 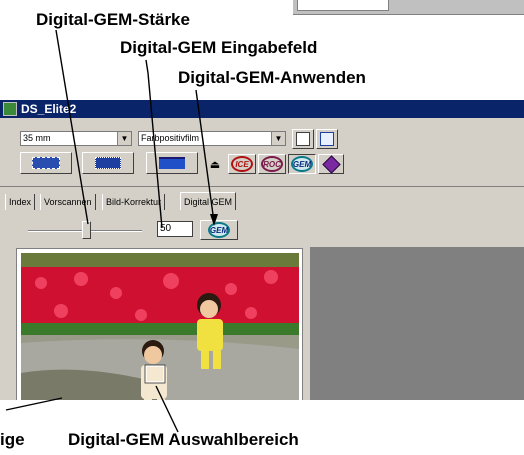 I want to click on roc-icon: ROC, so click(x=272, y=164).